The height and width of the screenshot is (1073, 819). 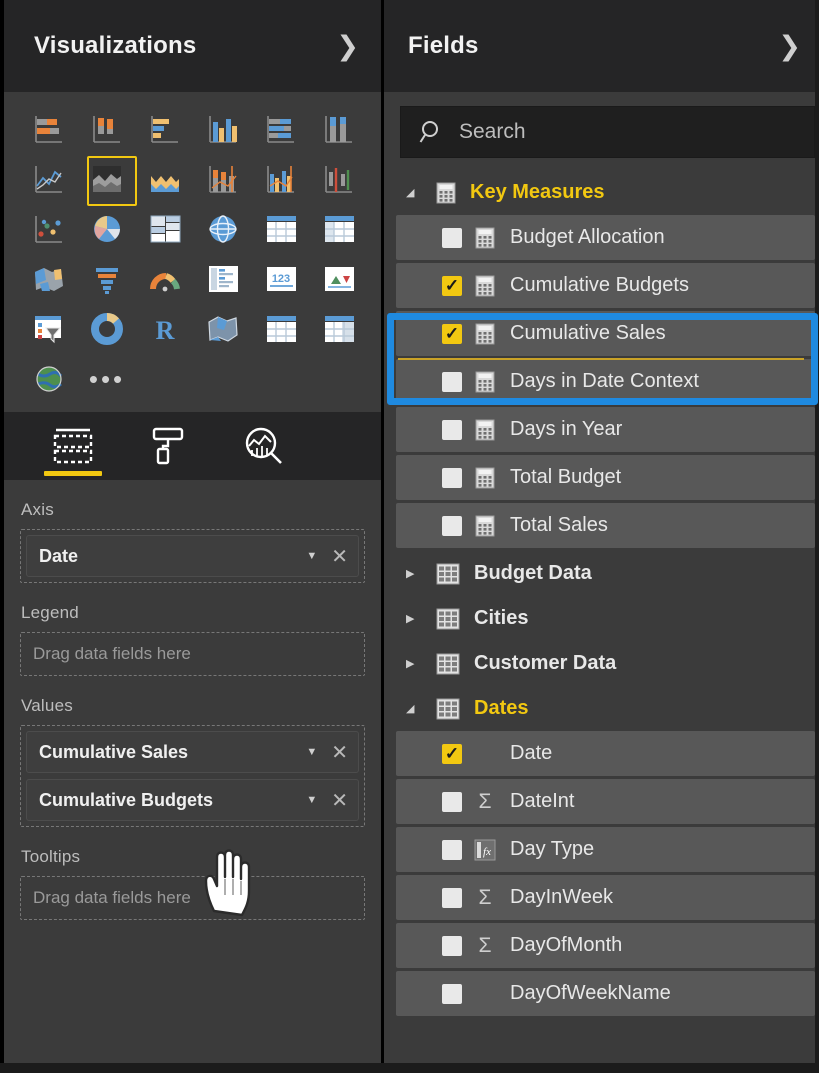 What do you see at coordinates (281, 179) in the screenshot?
I see `viz-type-line-and-clustered-column-chart` at bounding box center [281, 179].